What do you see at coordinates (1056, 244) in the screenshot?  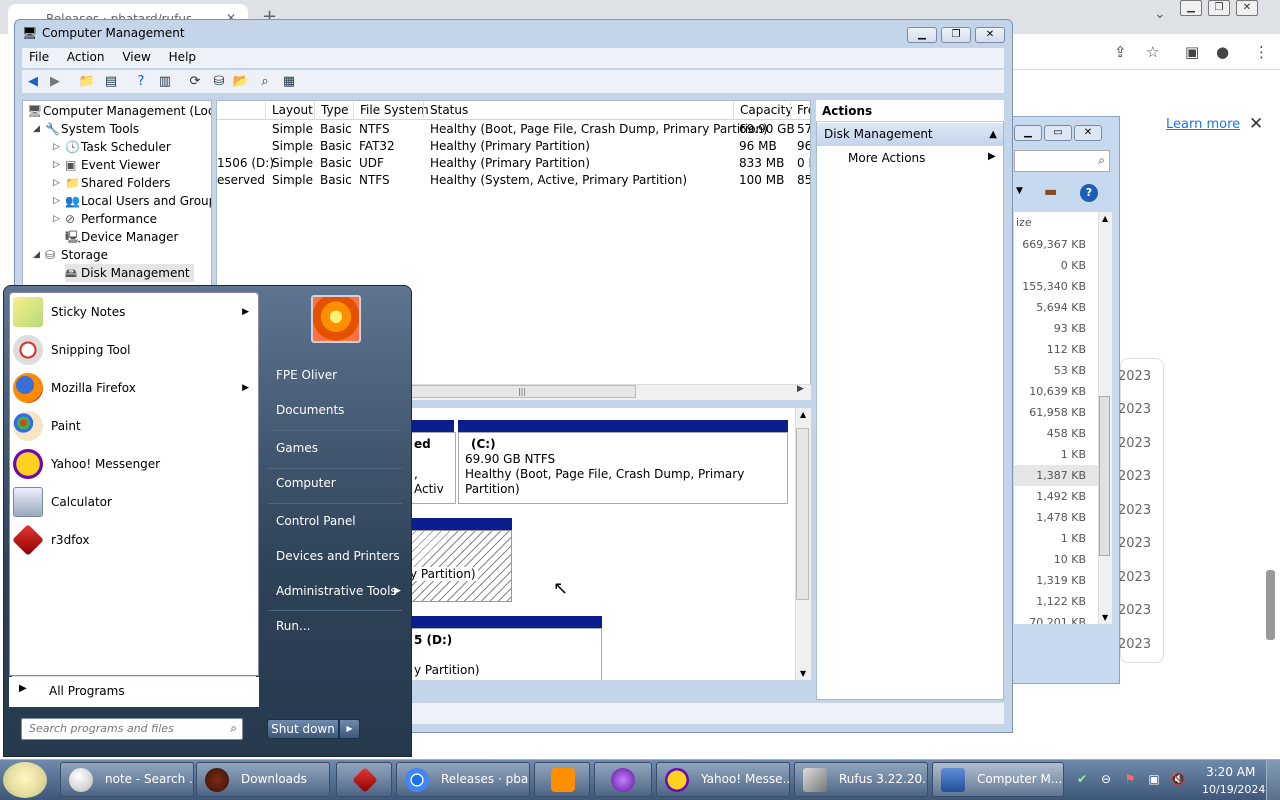 I see `file-size-row: 669,367 KB` at bounding box center [1056, 244].